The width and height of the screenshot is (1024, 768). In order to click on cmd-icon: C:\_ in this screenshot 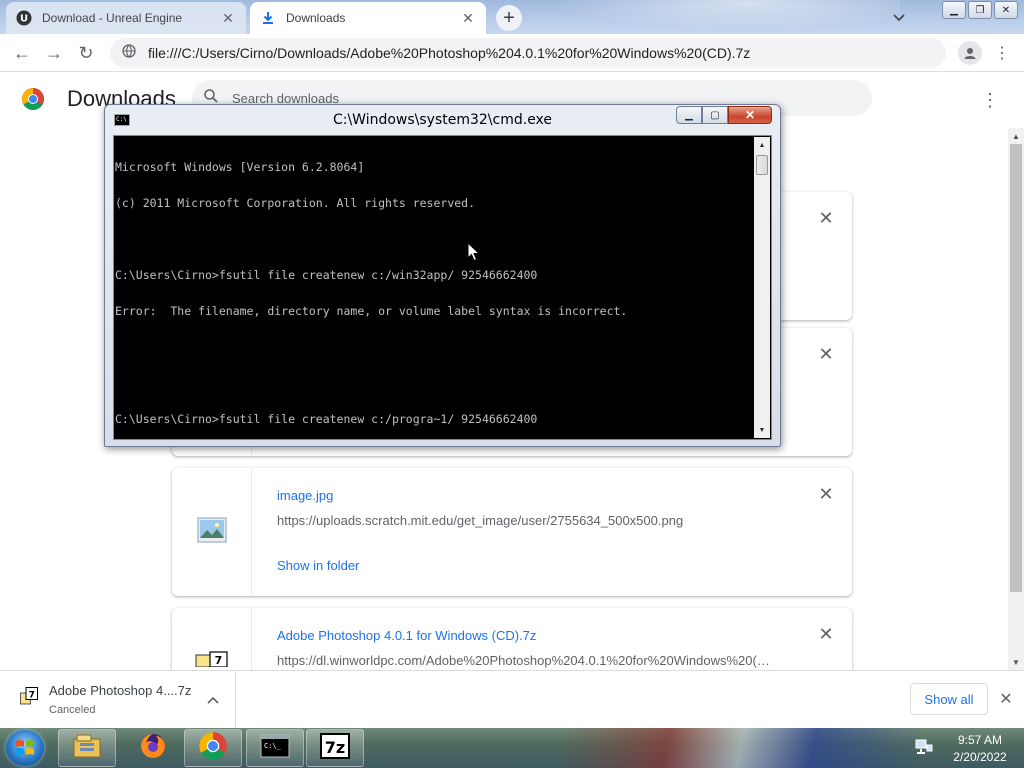, I will do `click(275, 748)`.